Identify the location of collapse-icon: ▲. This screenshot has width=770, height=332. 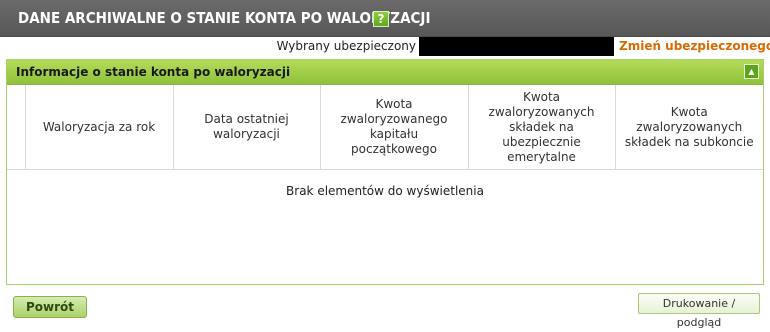
(751, 71).